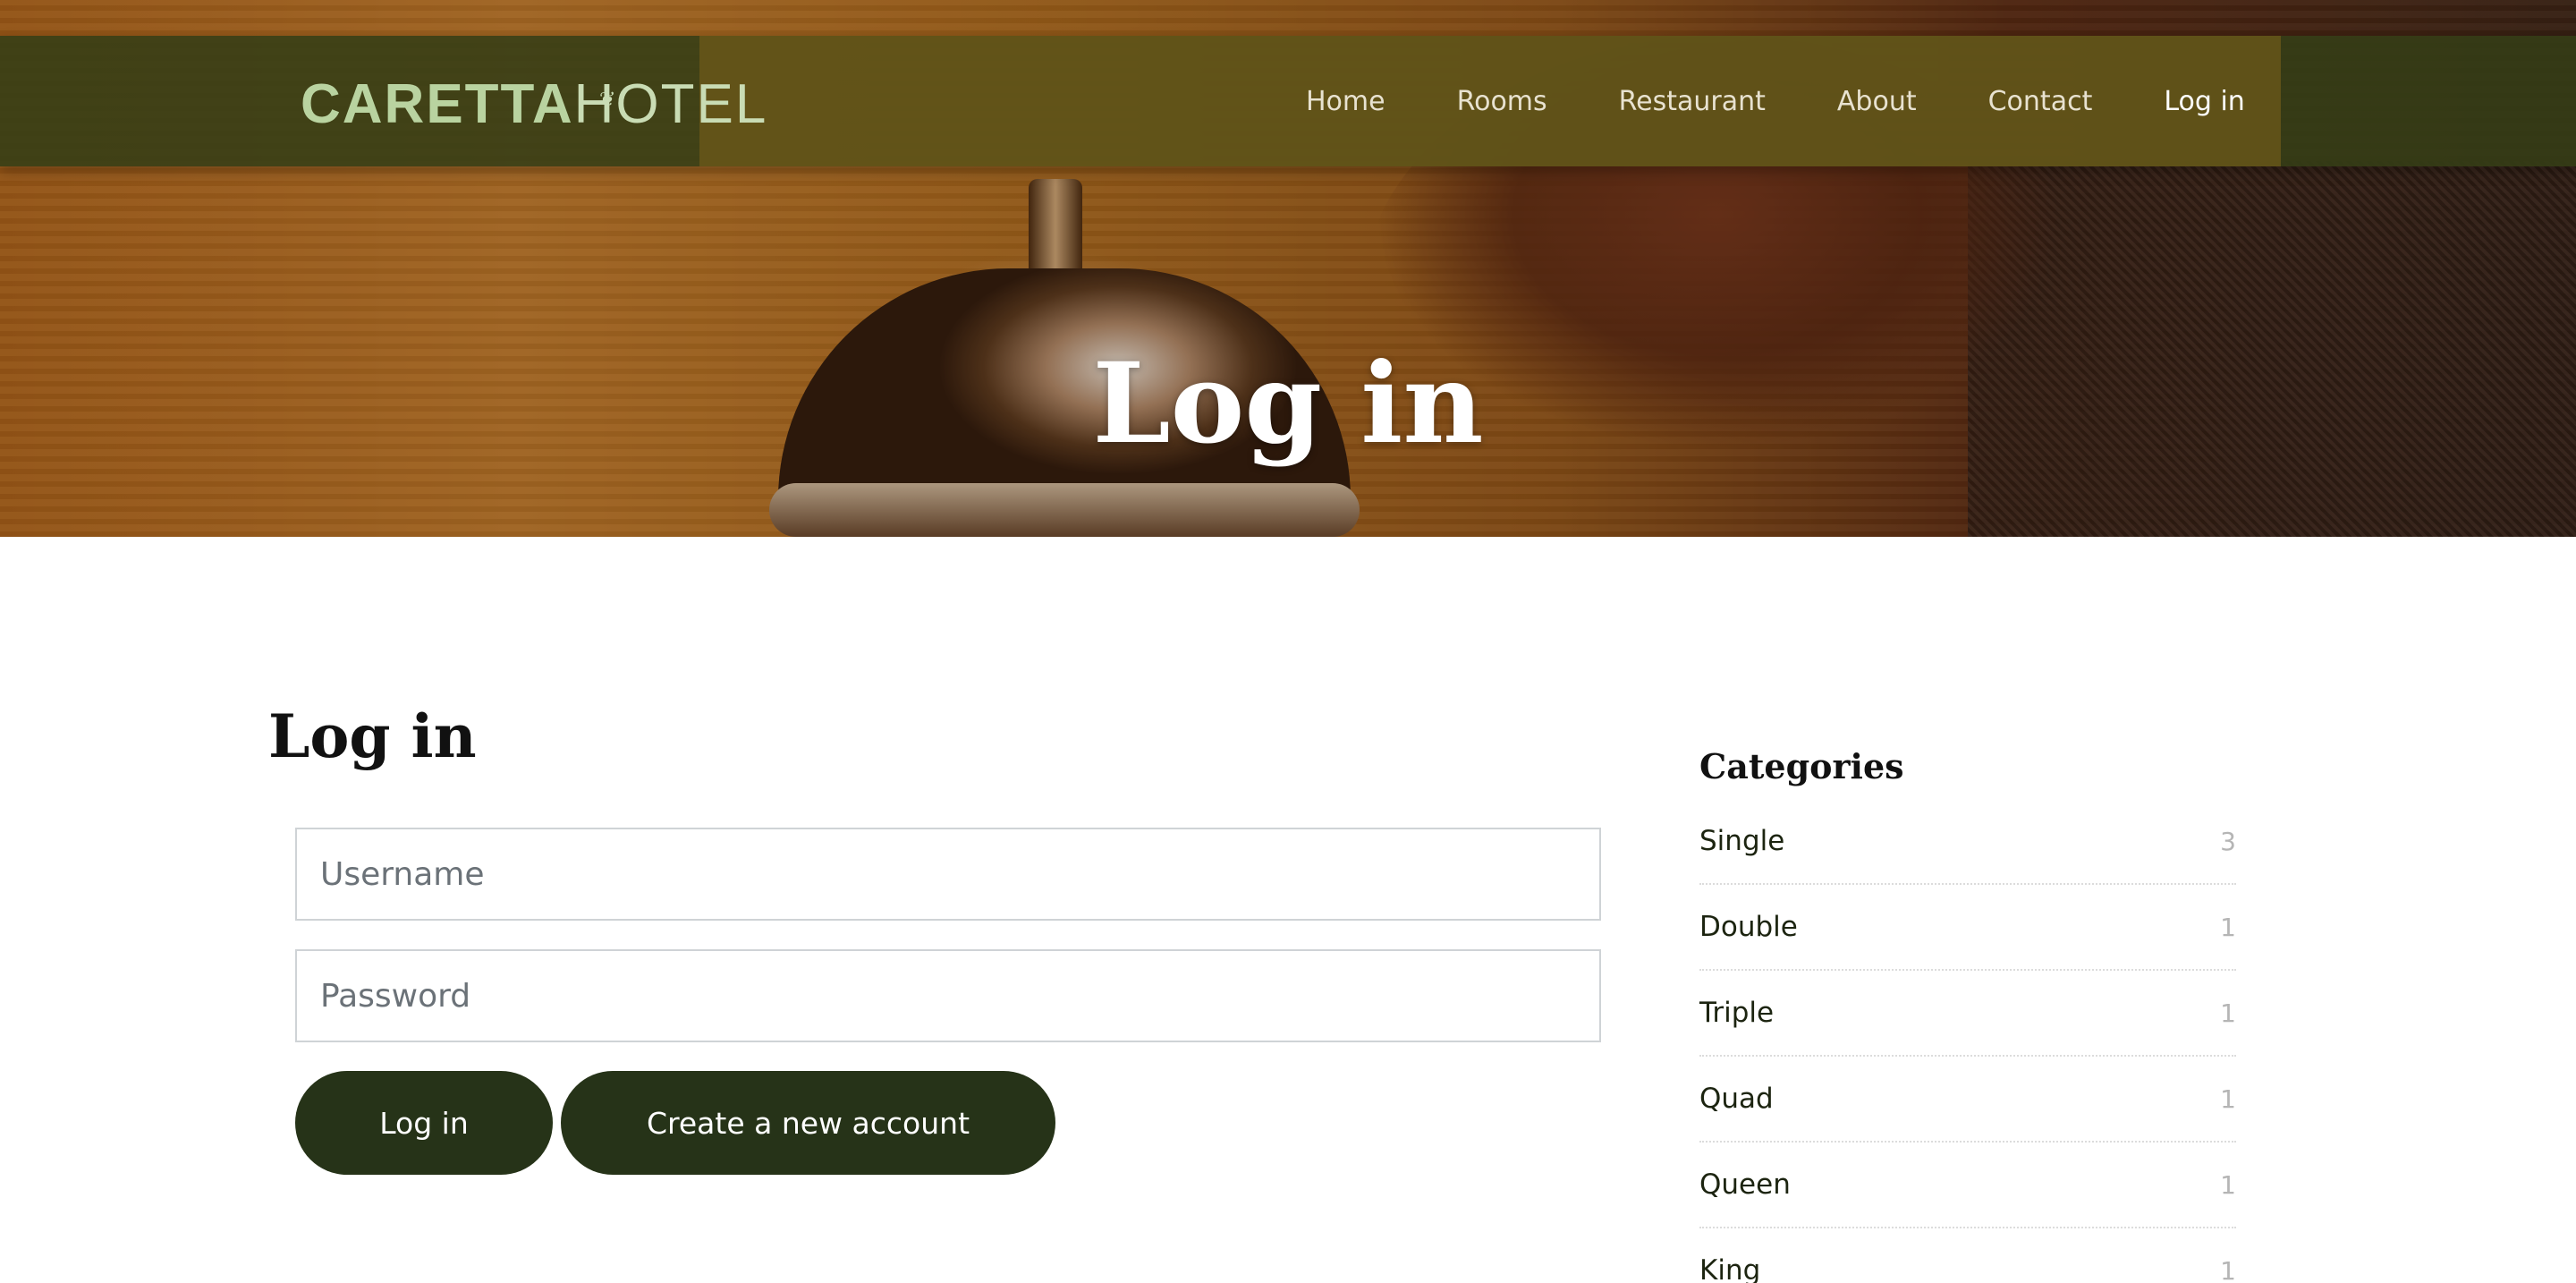  Describe the element at coordinates (1502, 101) in the screenshot. I see `nav-item-rooms: Rooms` at that location.